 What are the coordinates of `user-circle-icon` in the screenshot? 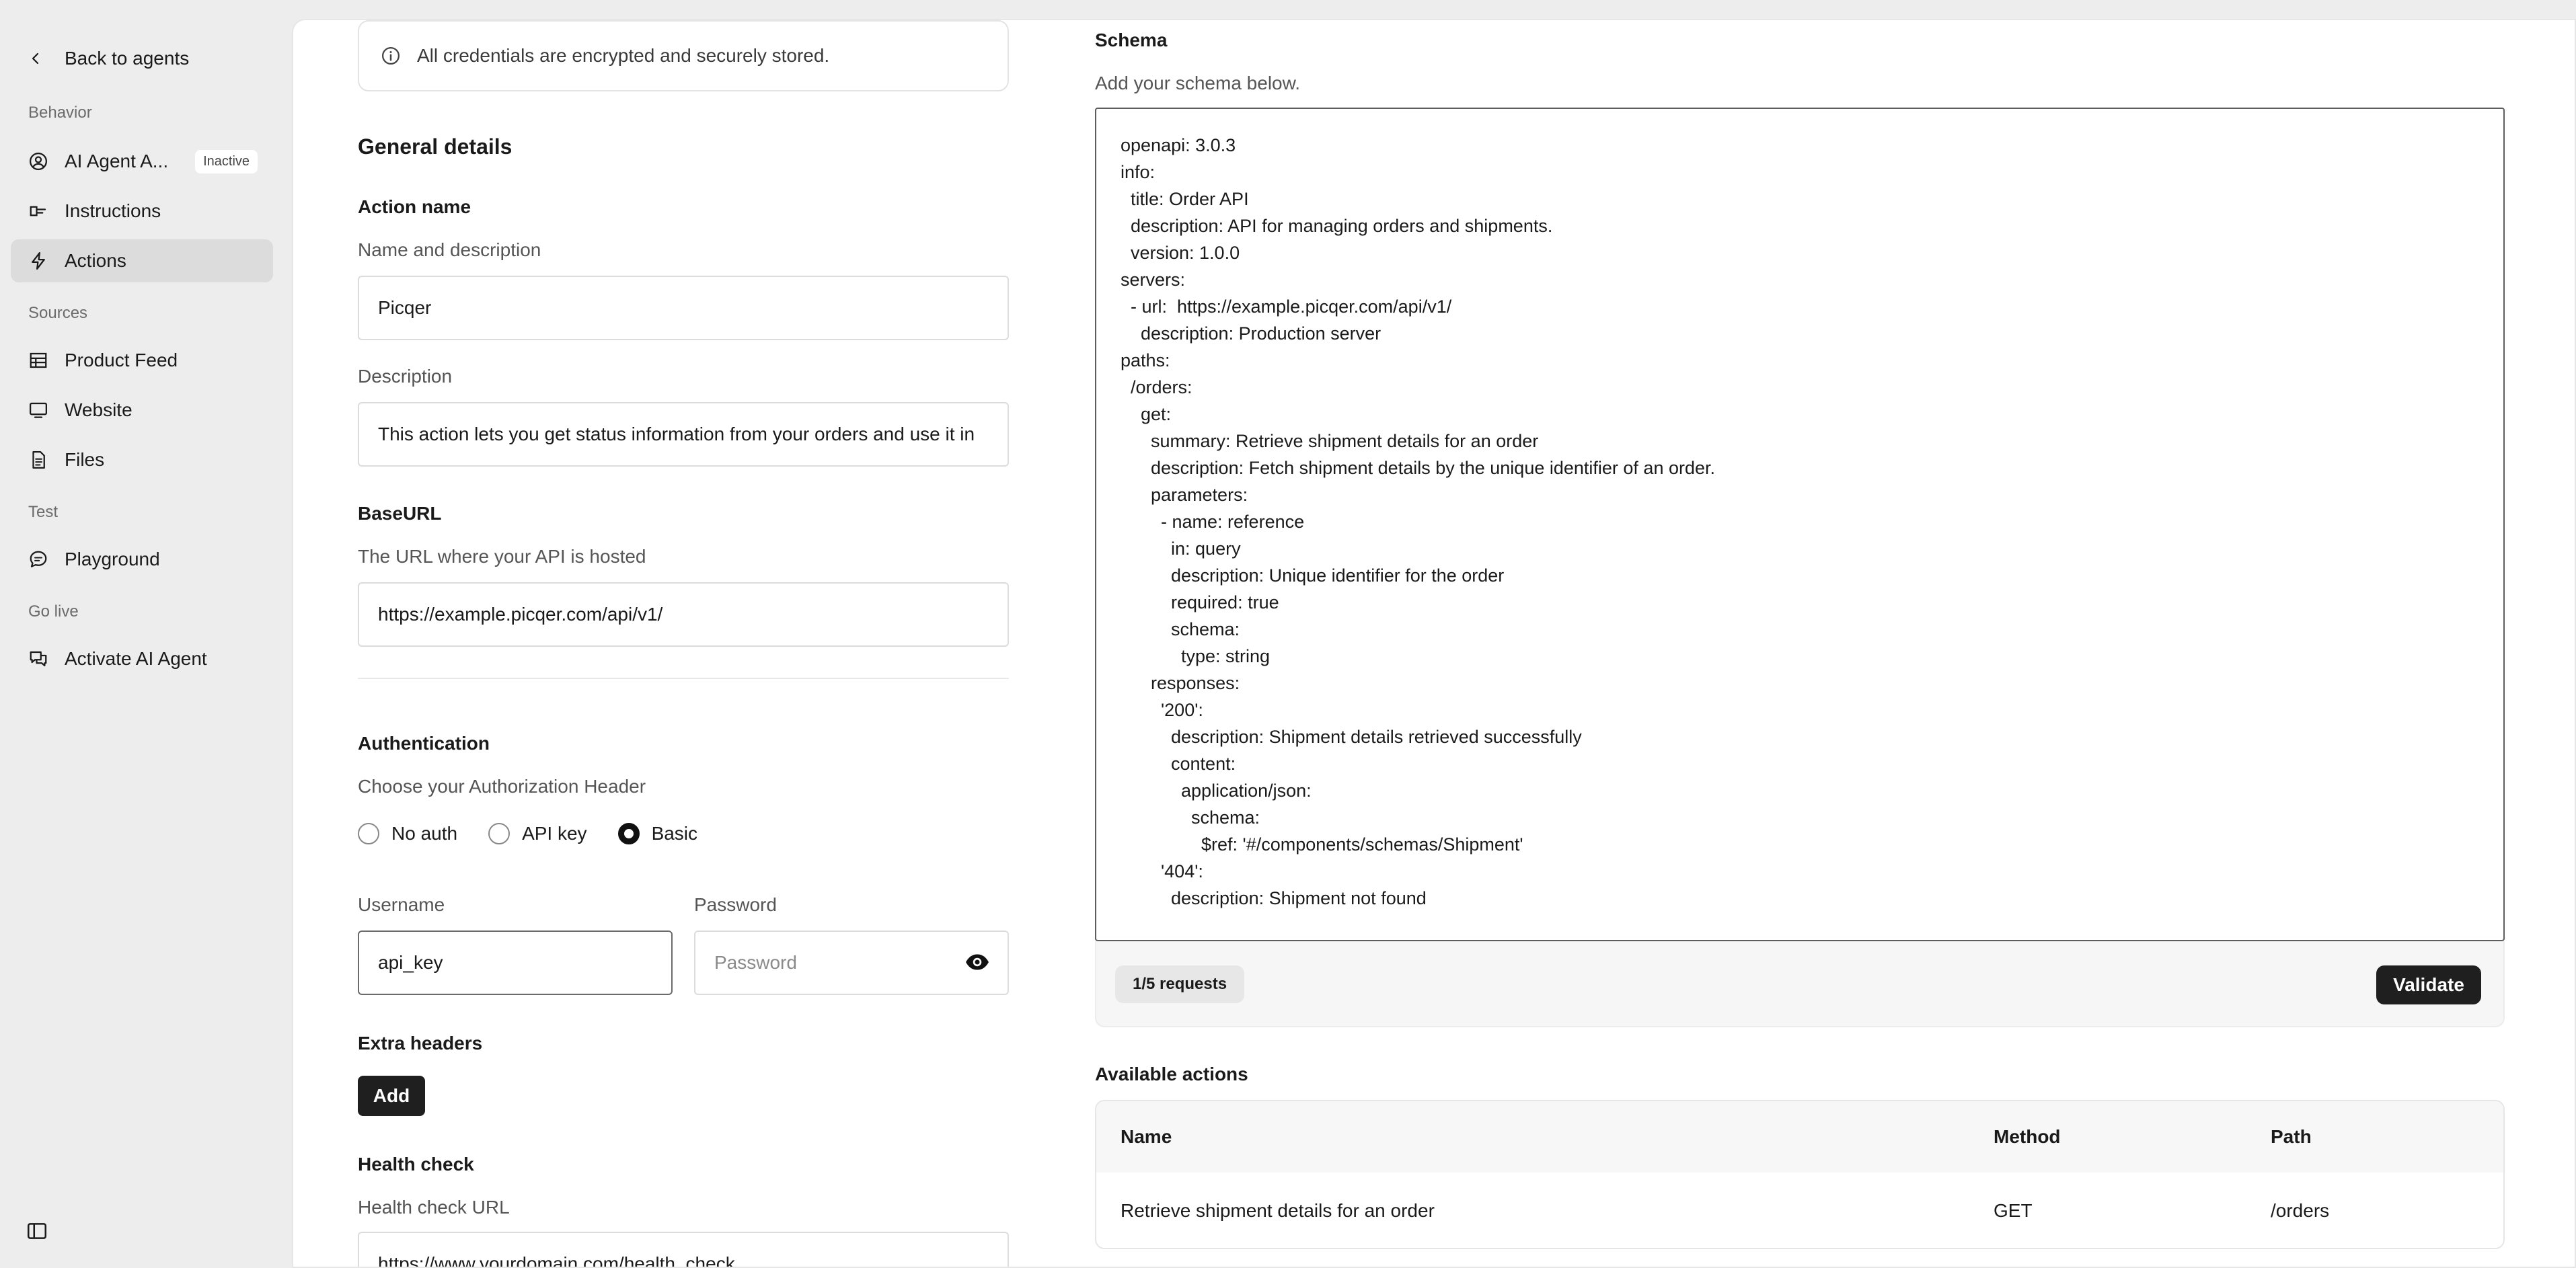 It's located at (38, 162).